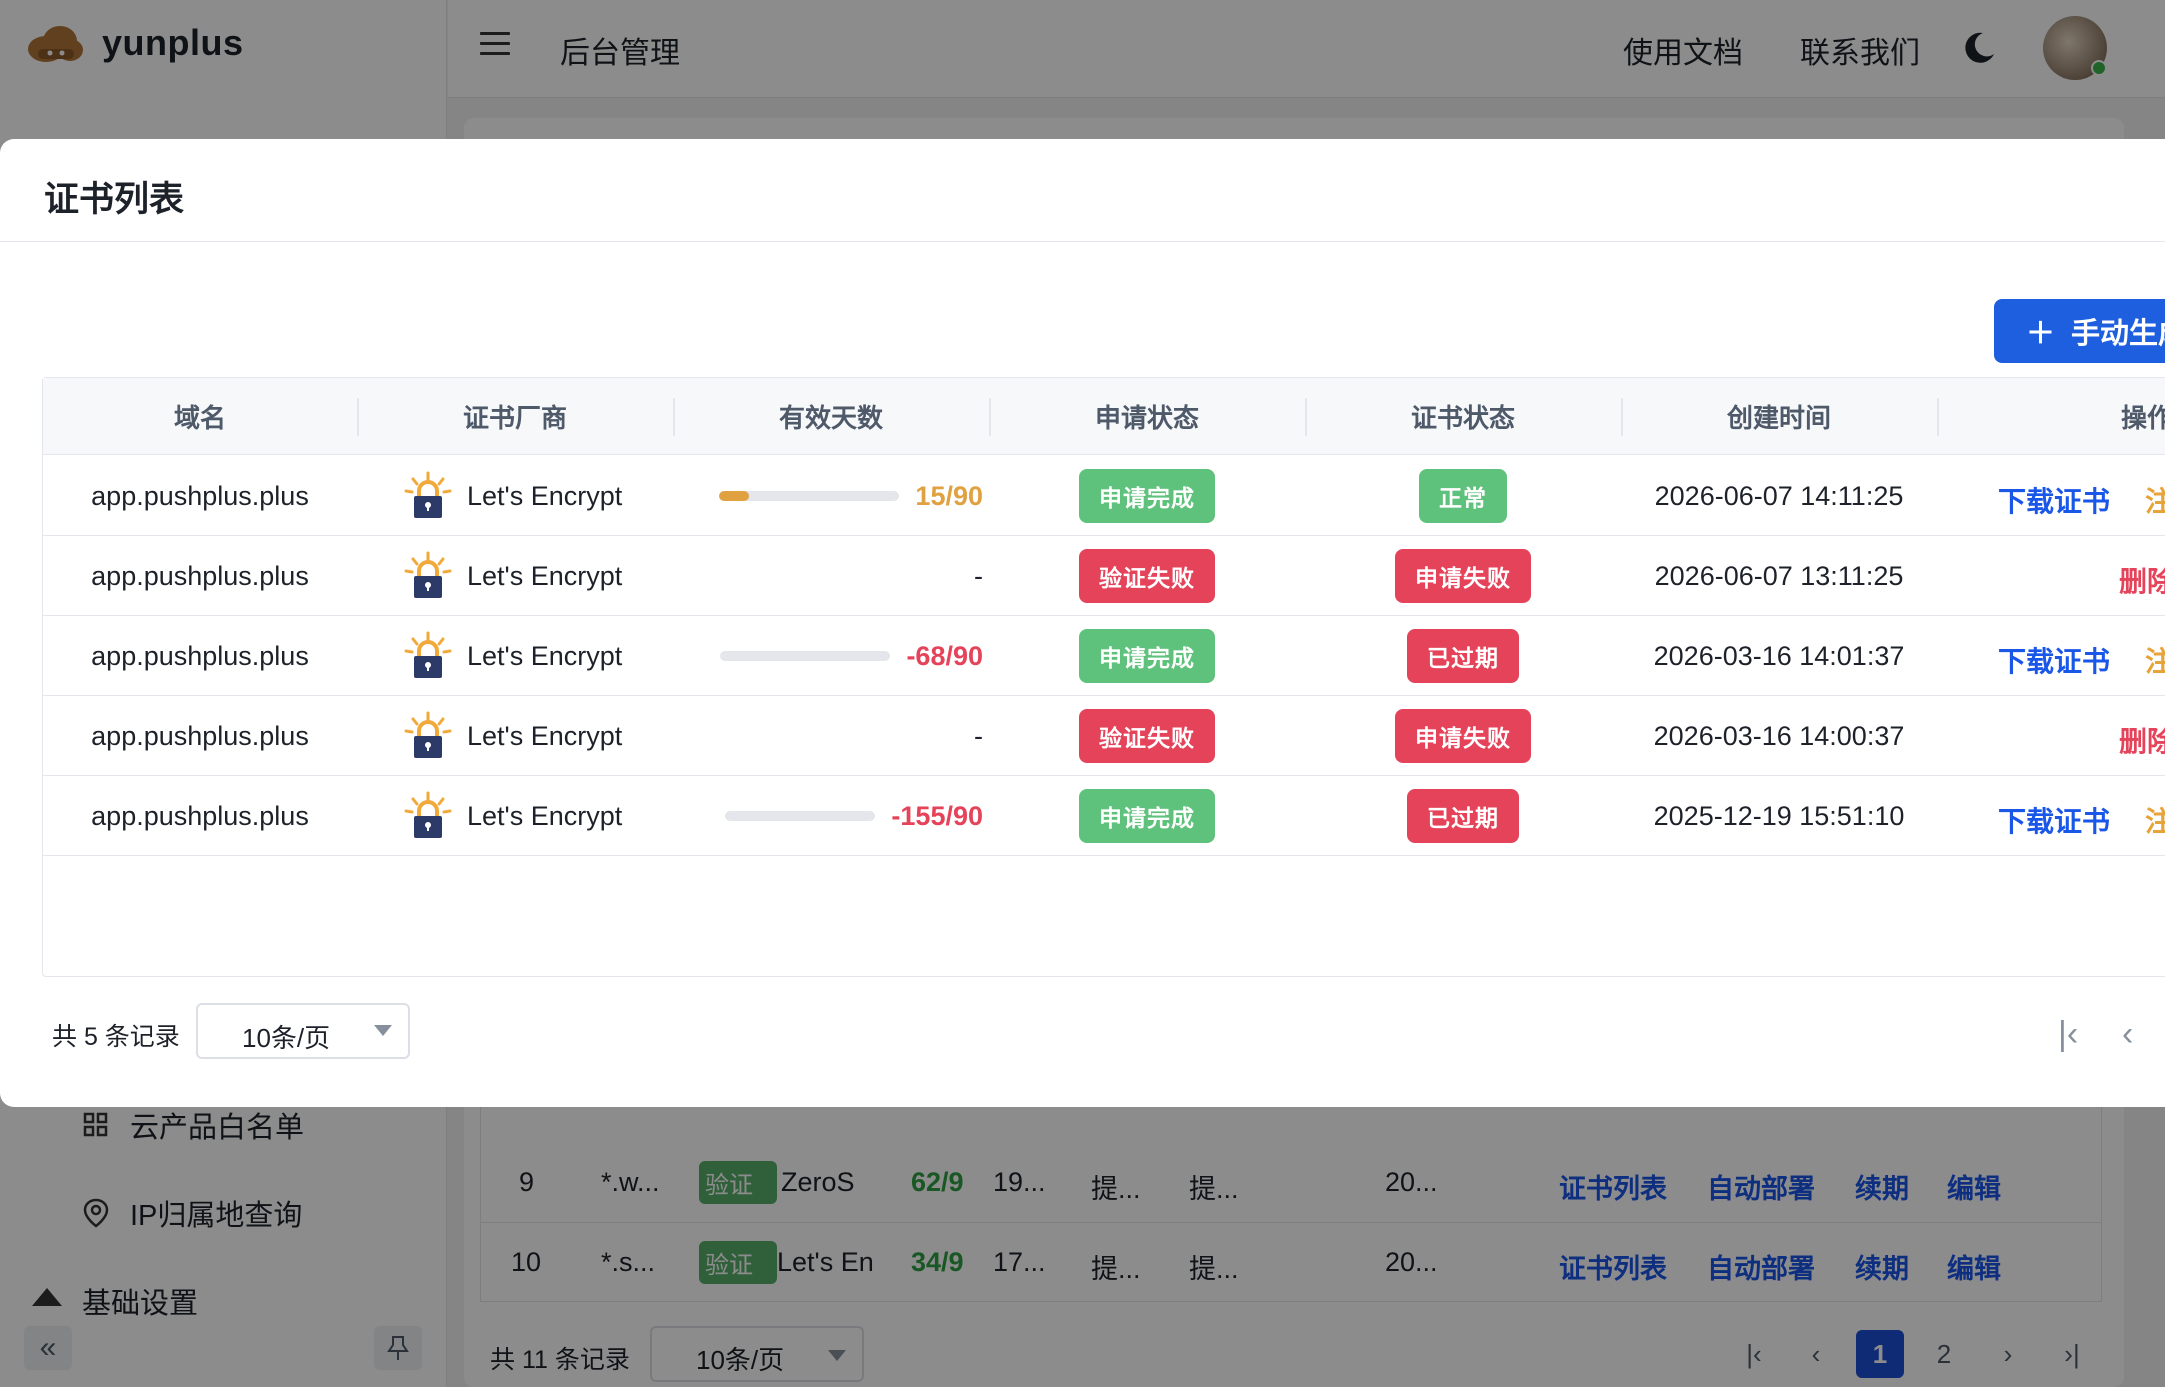 This screenshot has height=1387, width=2165. I want to click on column-header-actions: 操作, so click(2143, 418).